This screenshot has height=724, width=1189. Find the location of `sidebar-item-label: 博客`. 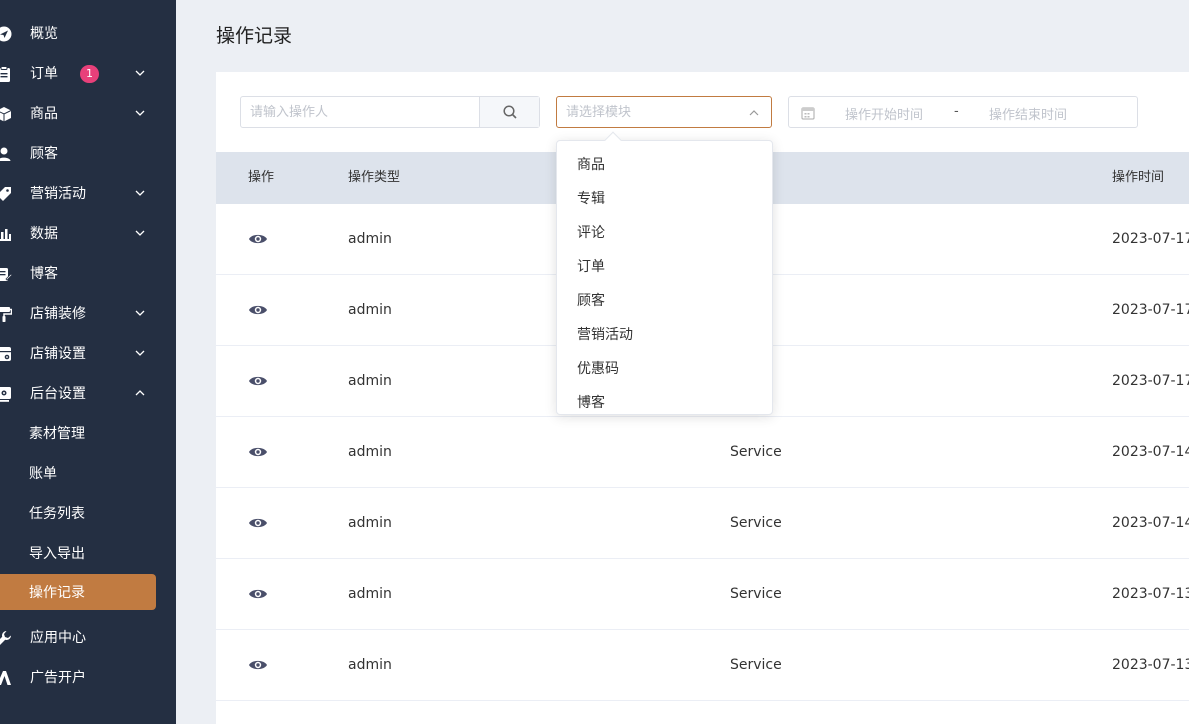

sidebar-item-label: 博客 is located at coordinates (44, 274).